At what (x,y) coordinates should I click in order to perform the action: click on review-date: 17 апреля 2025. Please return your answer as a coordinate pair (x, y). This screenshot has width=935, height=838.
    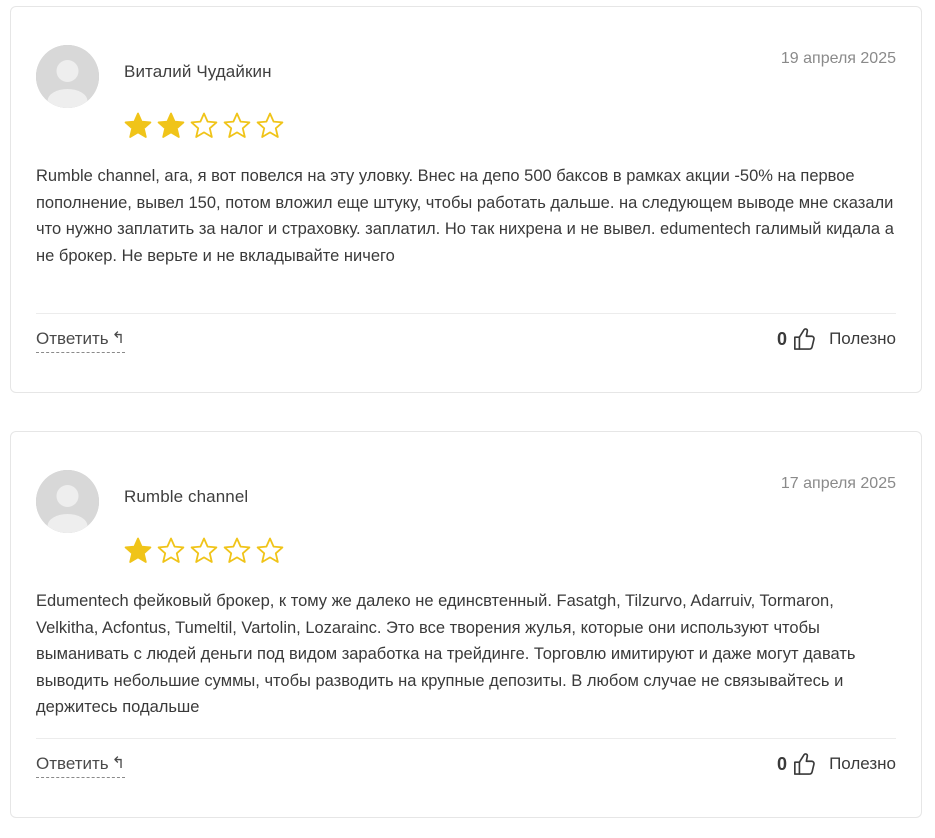
    Looking at the image, I should click on (838, 483).